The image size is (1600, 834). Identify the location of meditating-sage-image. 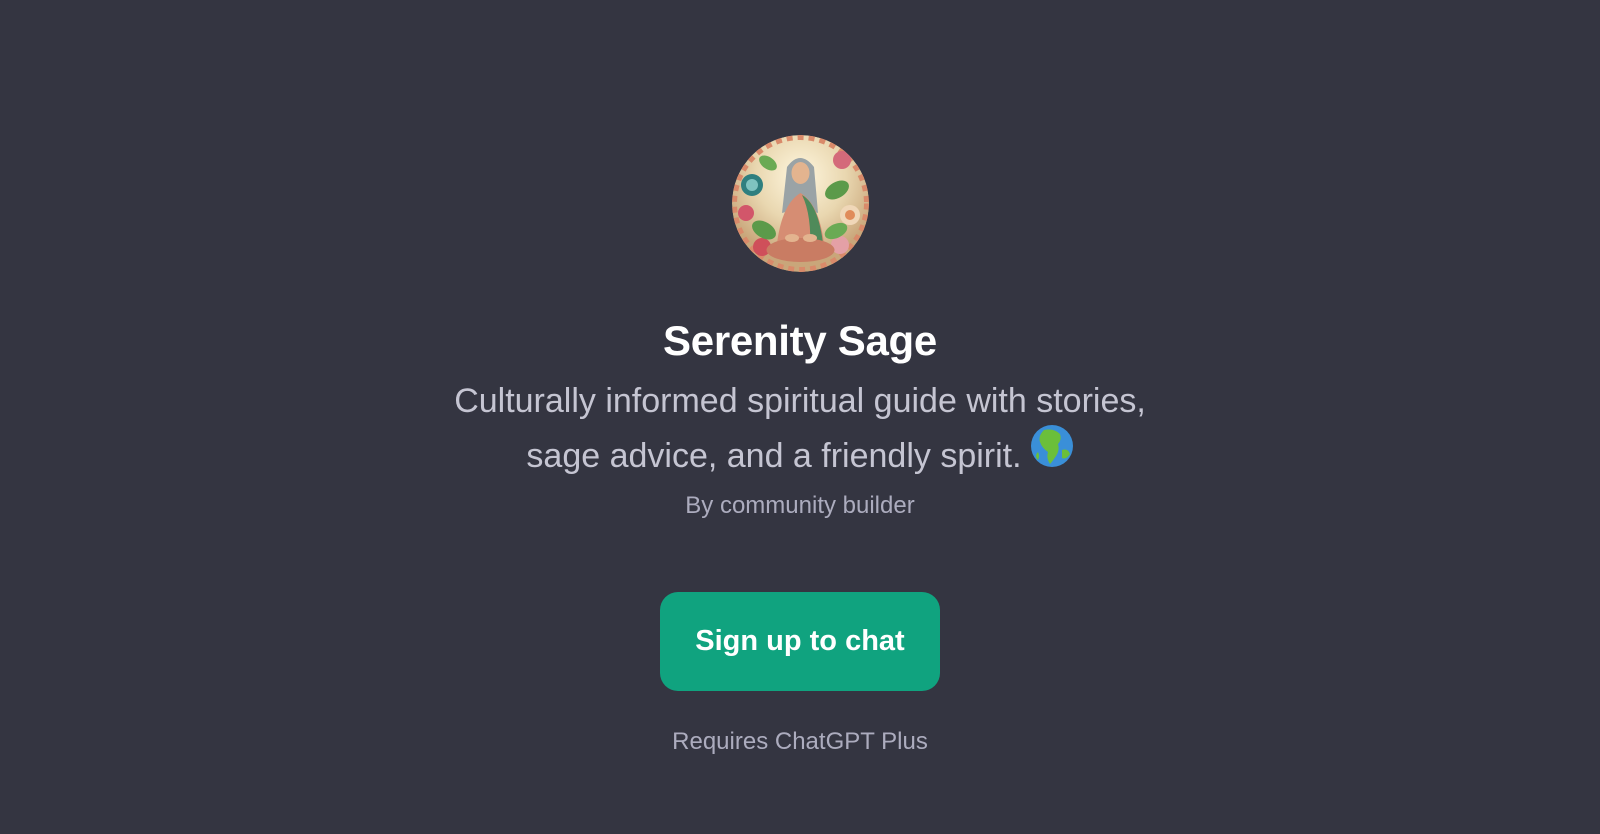
(800, 203).